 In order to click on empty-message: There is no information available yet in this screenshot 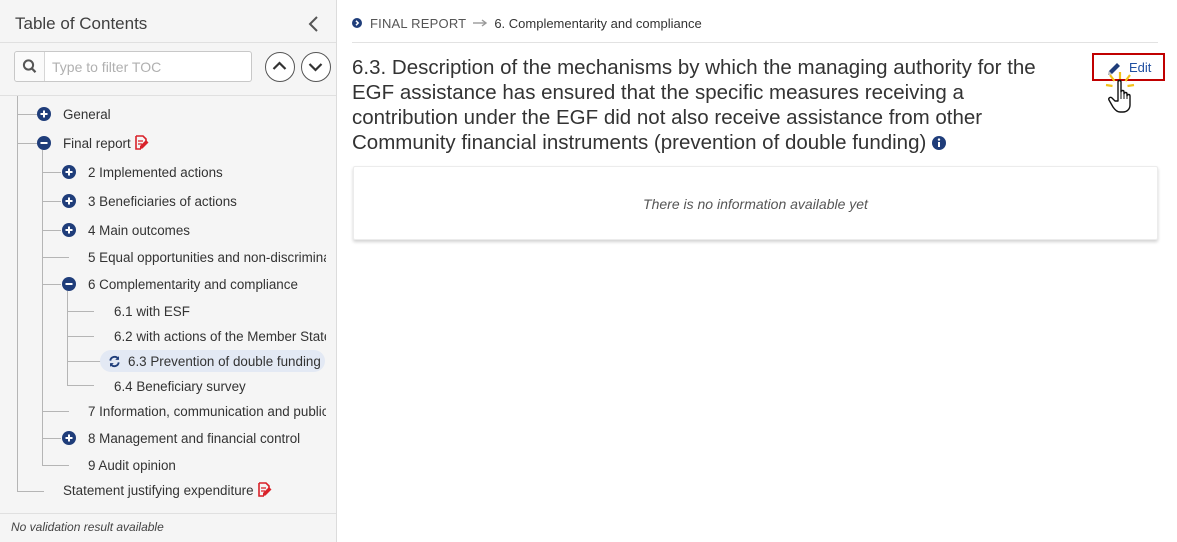, I will do `click(755, 204)`.